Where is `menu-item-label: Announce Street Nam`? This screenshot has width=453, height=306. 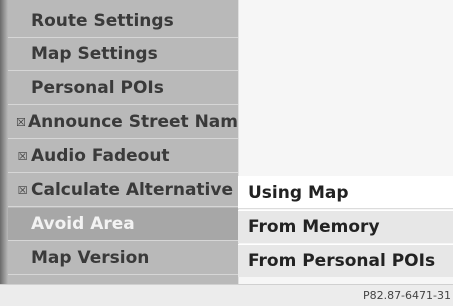 menu-item-label: Announce Street Nam is located at coordinates (132, 122).